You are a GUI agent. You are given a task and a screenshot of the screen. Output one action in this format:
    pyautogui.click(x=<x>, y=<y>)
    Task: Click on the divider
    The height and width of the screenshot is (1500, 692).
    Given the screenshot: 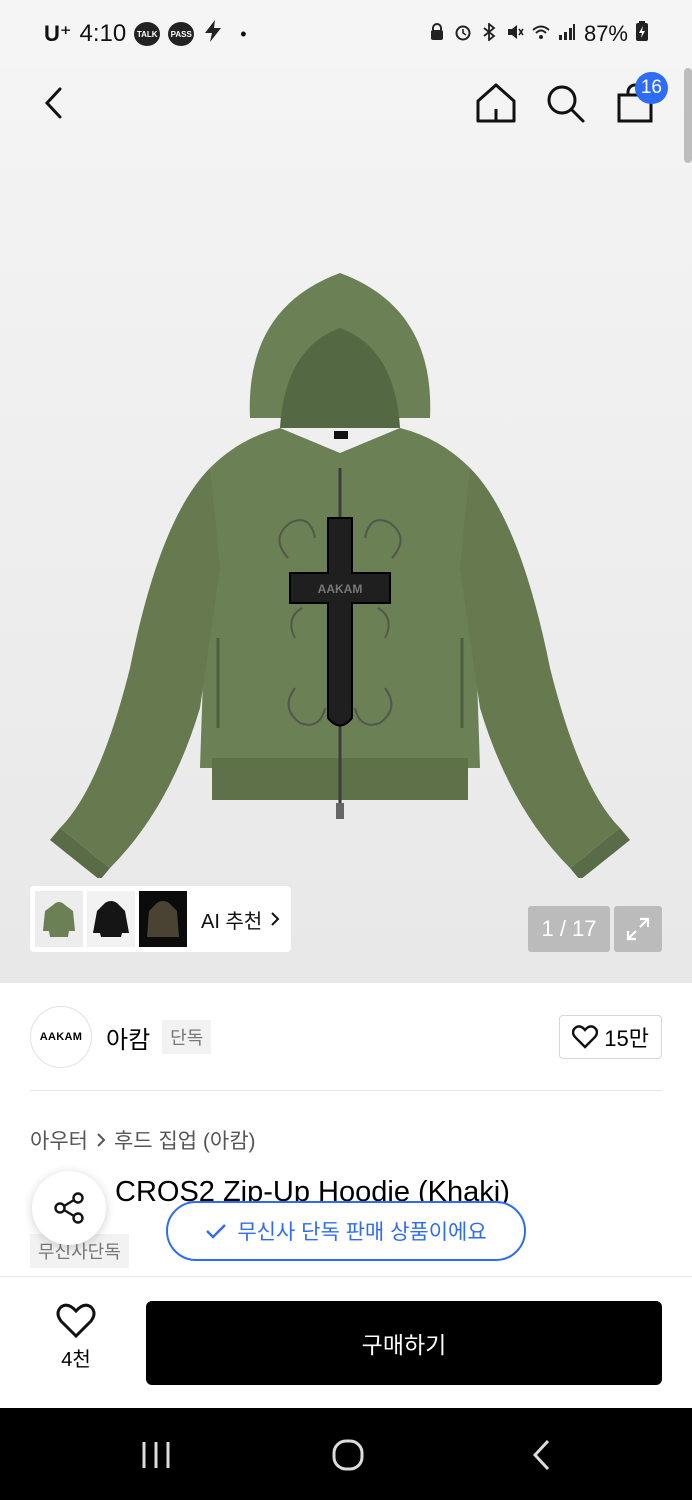 What is the action you would take?
    pyautogui.click(x=346, y=1090)
    